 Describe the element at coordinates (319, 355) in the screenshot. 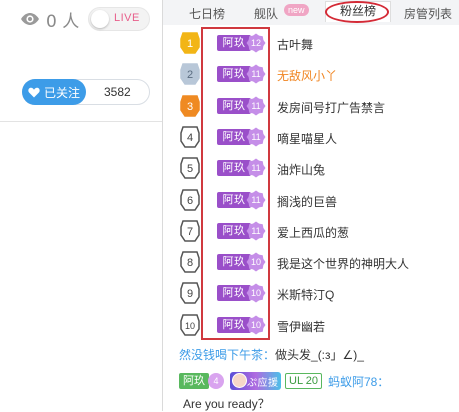

I see `chat-text: 做头发_(:з」∠)_` at that location.